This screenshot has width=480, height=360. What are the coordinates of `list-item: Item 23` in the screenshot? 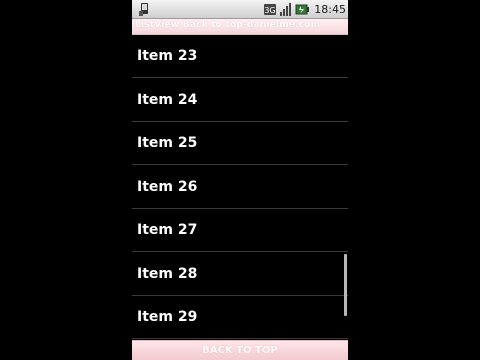 It's located at (240, 56).